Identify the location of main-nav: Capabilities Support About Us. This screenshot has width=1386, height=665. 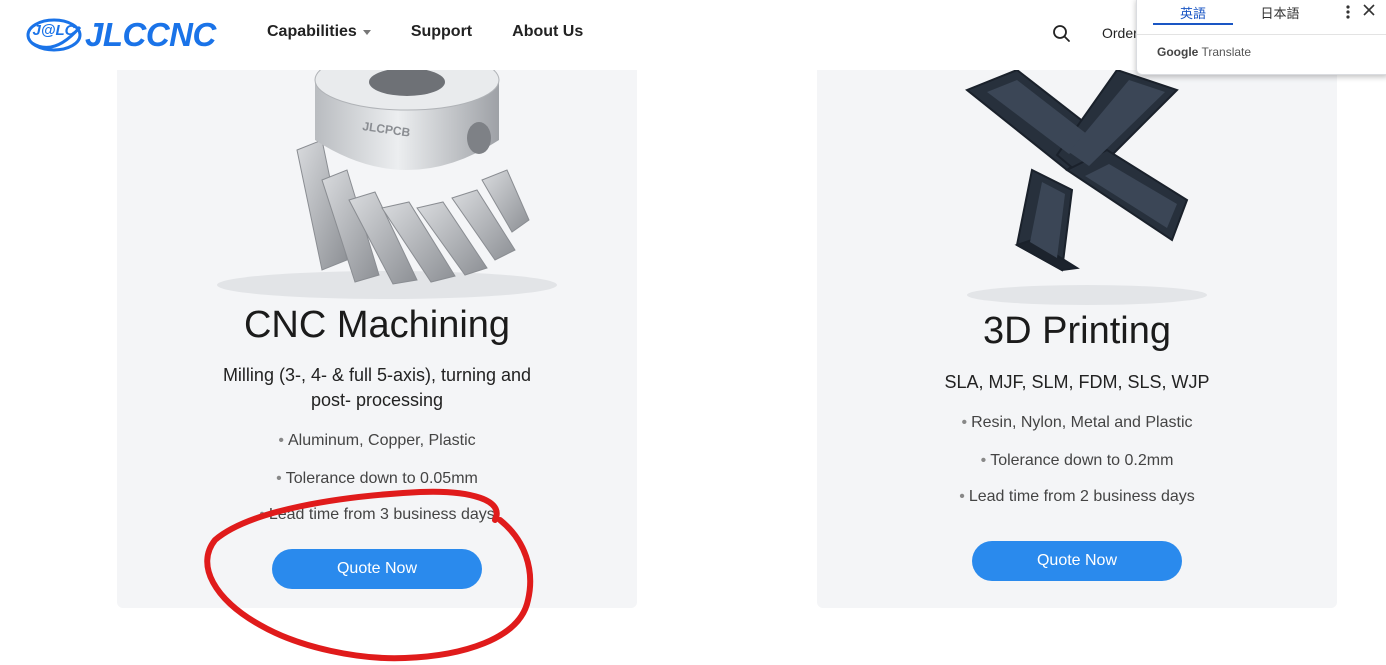
(425, 32).